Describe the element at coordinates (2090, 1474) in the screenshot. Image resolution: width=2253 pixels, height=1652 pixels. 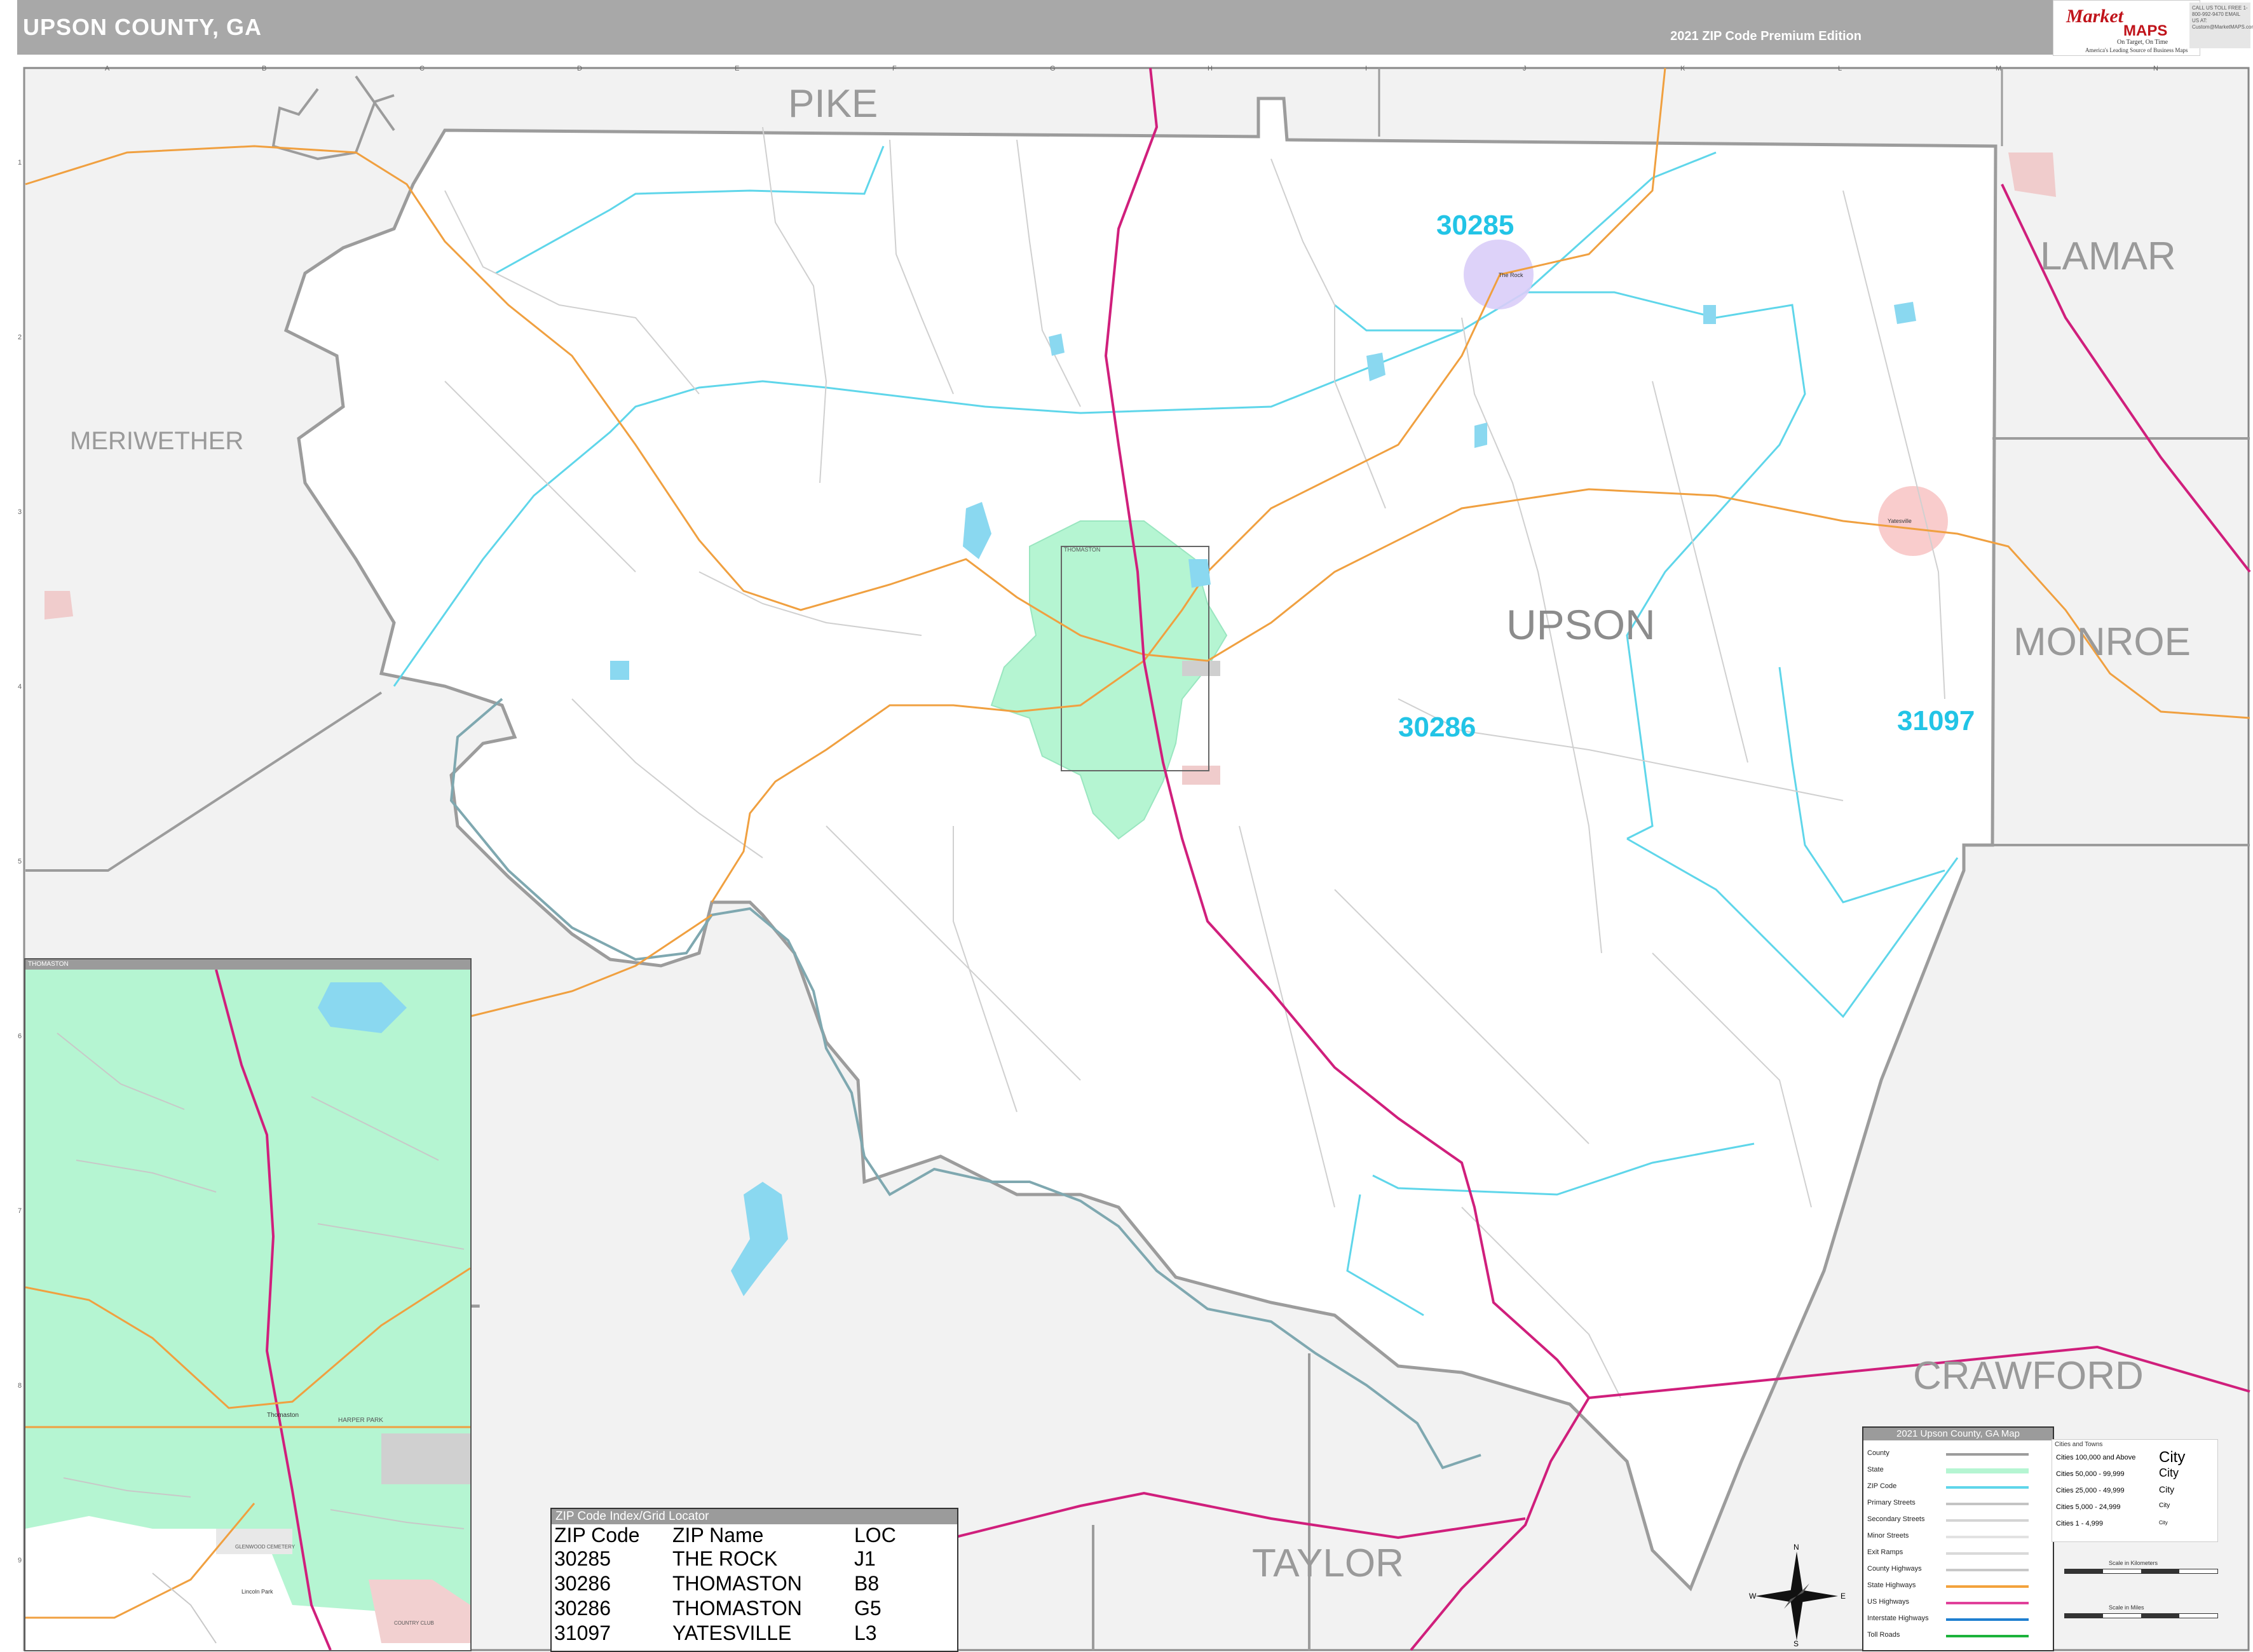
I see `city-size-label: Cities 50,000 - 99,999` at that location.